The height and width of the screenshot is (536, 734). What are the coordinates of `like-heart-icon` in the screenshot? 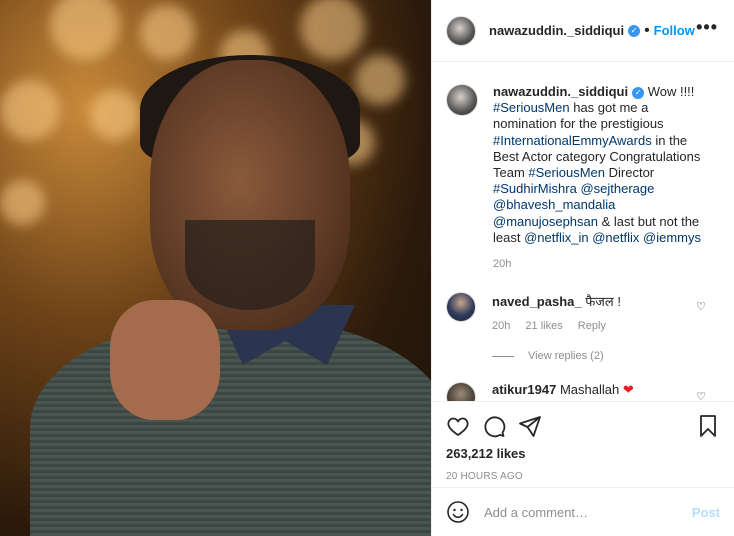 It's located at (458, 426).